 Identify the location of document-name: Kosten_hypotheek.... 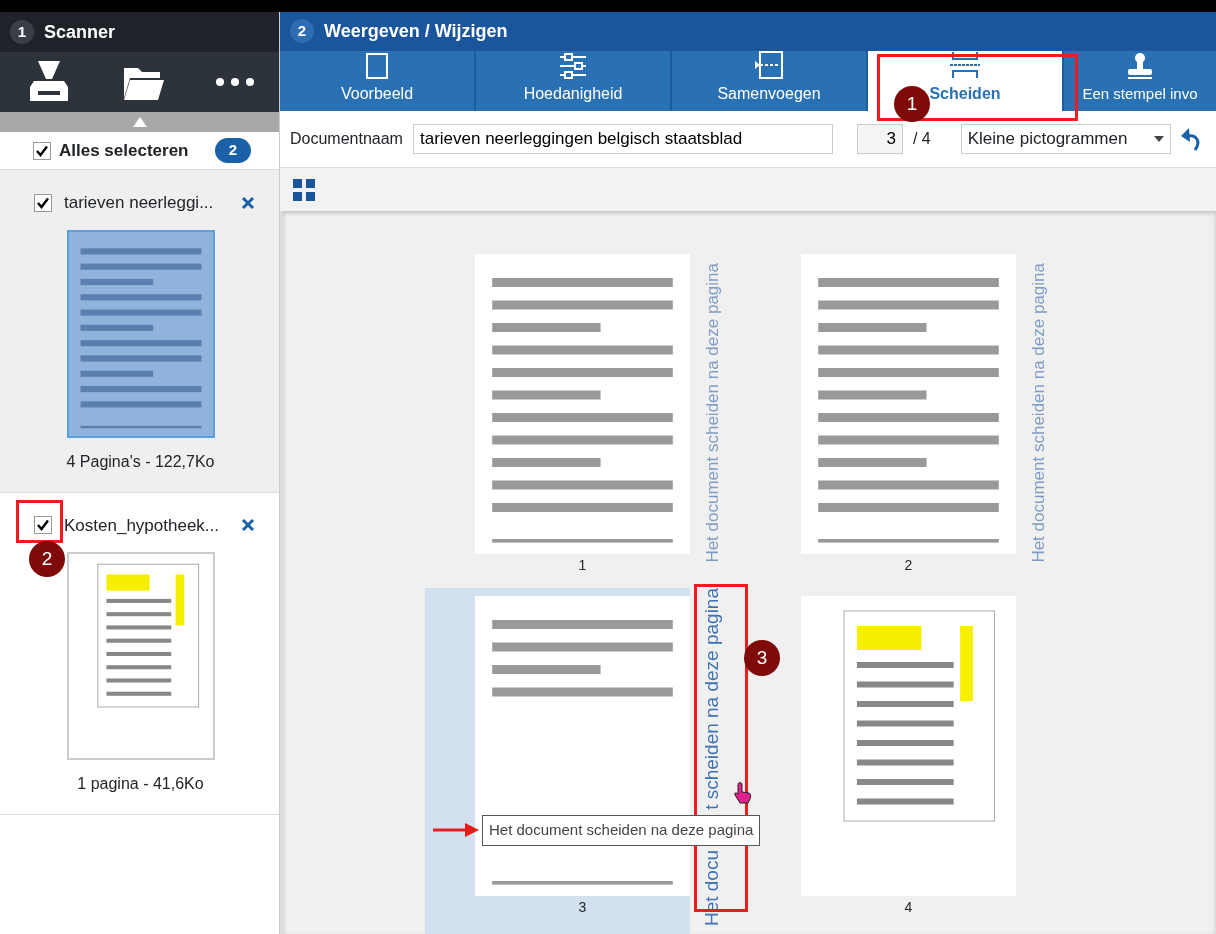
(142, 525).